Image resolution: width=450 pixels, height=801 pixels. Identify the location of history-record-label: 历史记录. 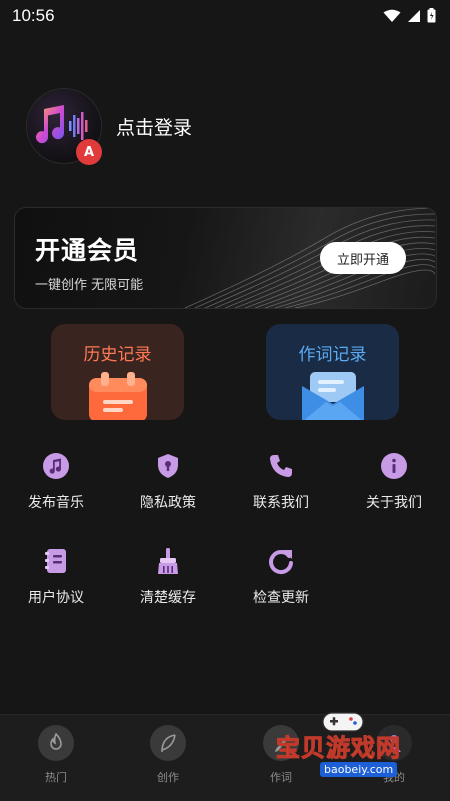
(117, 355).